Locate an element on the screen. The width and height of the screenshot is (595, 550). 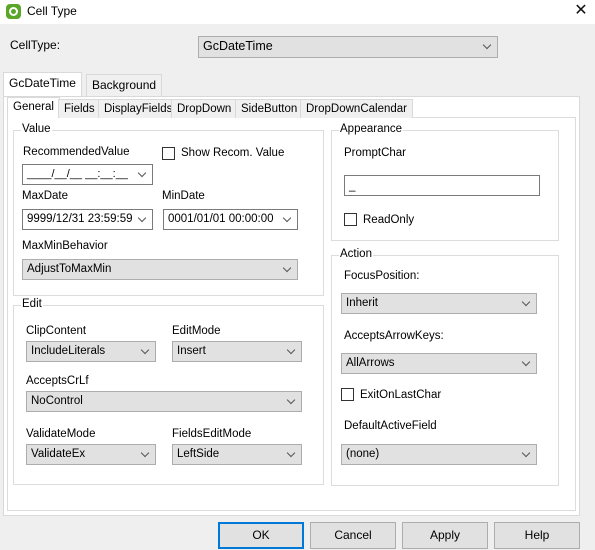
focusposition-label: FocusPosition: is located at coordinates (382, 276).